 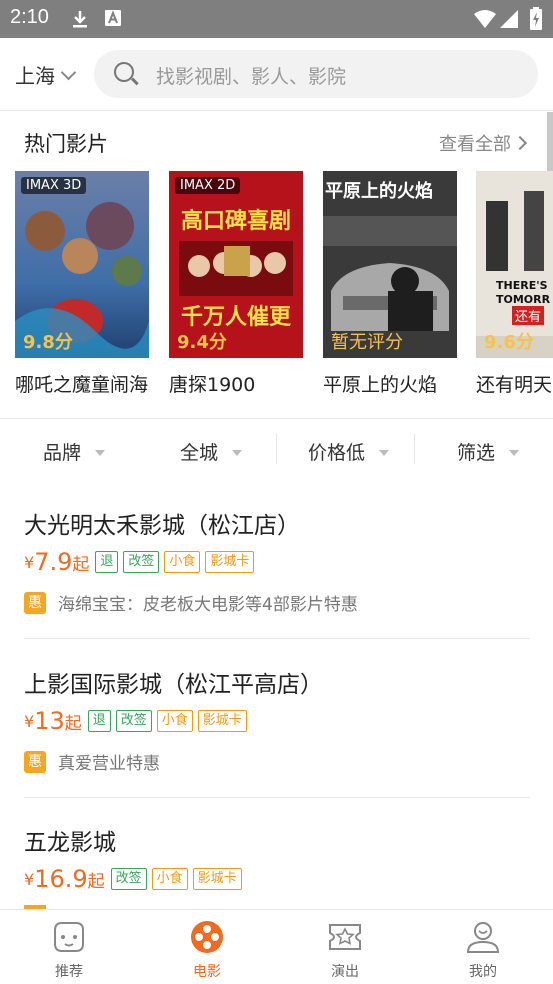 I want to click on movie-poster: THERE'S TOMORR 还有 9.6分, so click(x=514, y=264).